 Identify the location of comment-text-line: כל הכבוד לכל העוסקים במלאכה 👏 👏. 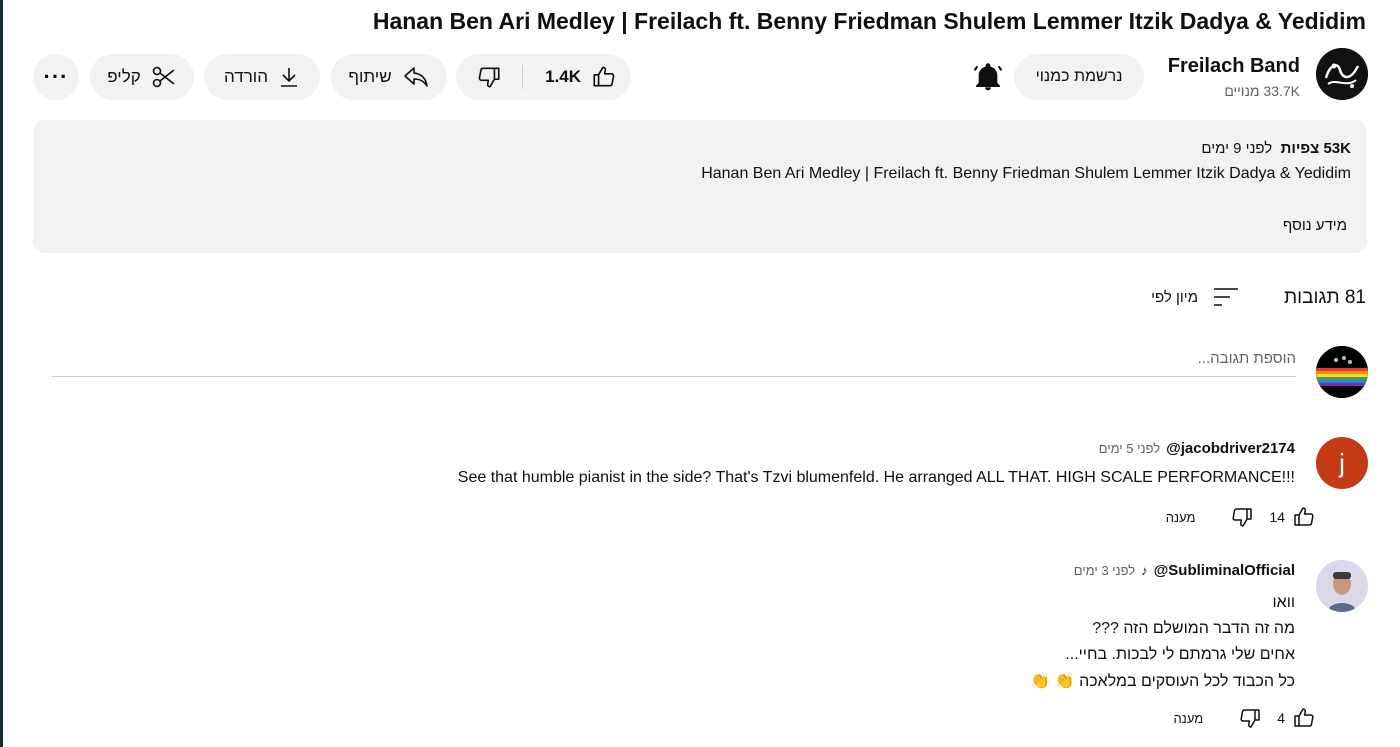
(1162, 681).